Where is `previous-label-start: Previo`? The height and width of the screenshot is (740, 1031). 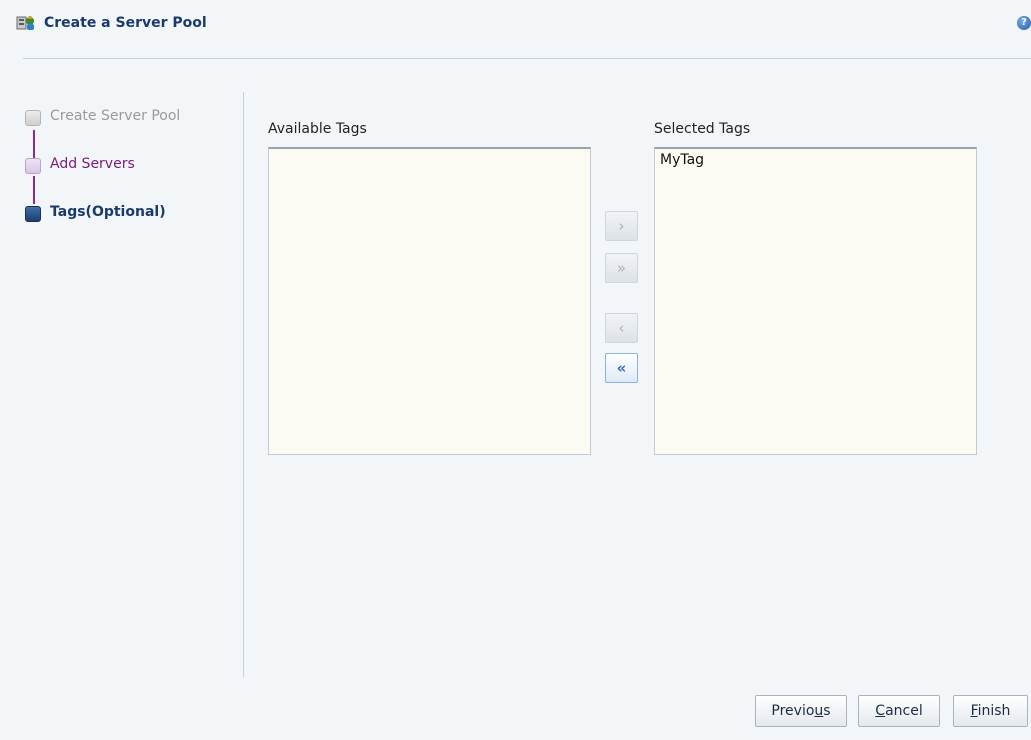 previous-label-start: Previo is located at coordinates (793, 711).